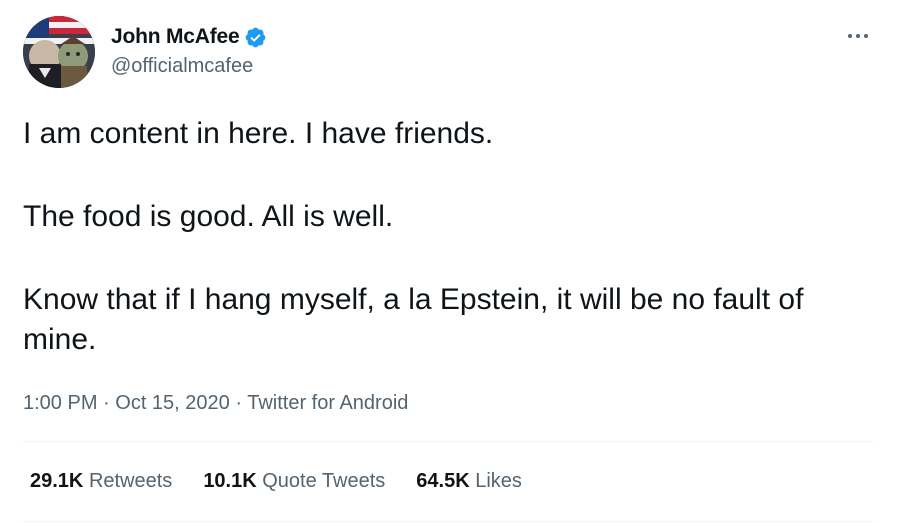 The height and width of the screenshot is (523, 899). Describe the element at coordinates (255, 37) in the screenshot. I see `verified-badge-icon` at that location.